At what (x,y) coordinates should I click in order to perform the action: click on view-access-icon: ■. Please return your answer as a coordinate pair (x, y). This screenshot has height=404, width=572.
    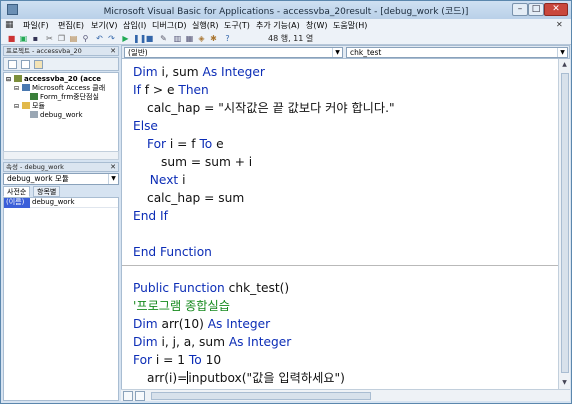
    Looking at the image, I should click on (11, 38).